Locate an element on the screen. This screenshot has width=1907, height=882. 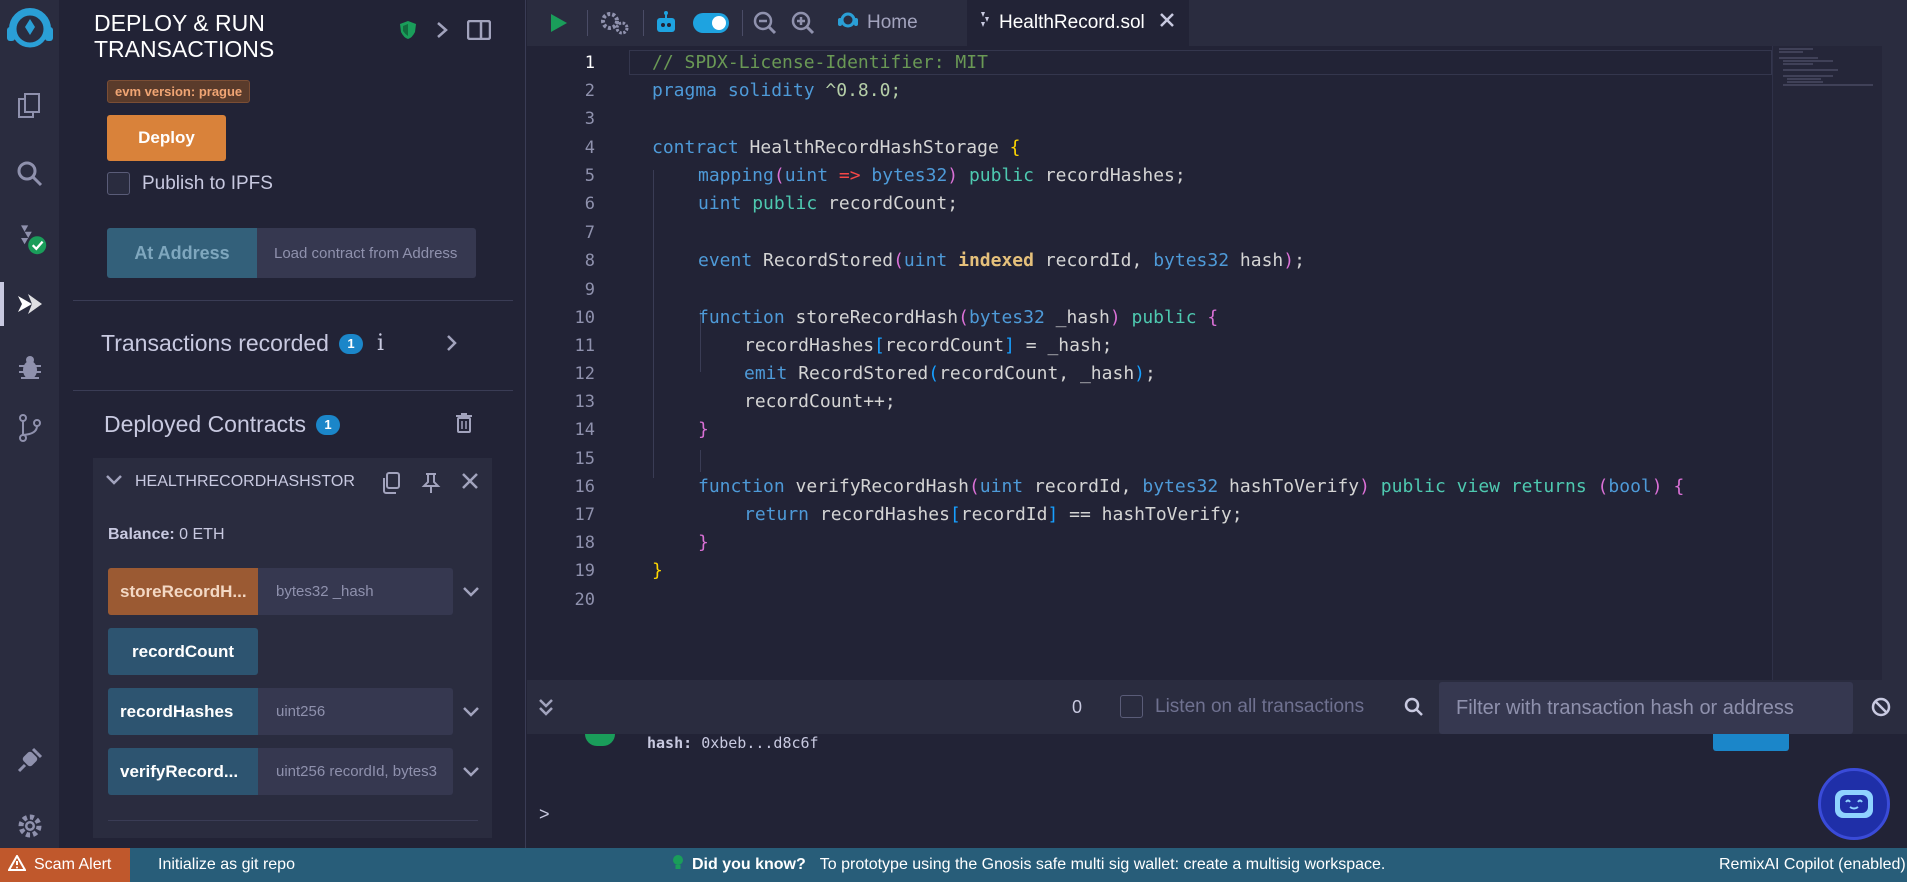
close-tab-icon is located at coordinates (1167, 23).